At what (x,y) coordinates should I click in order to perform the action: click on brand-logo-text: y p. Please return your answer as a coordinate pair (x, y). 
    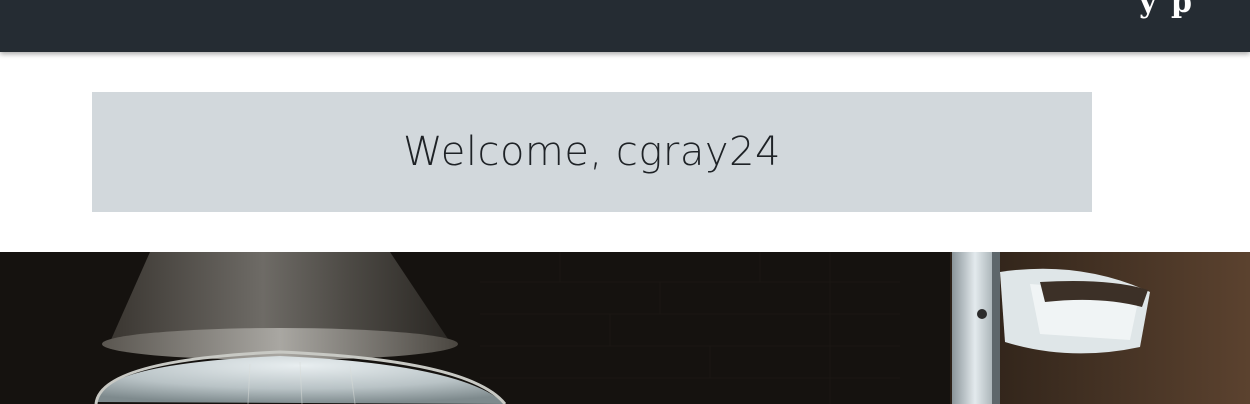
    Looking at the image, I should click on (1166, 10).